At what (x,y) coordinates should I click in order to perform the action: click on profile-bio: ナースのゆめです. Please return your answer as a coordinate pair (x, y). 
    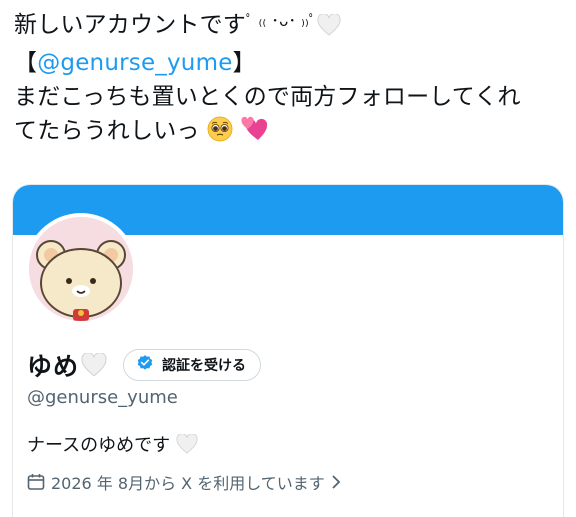
    Looking at the image, I should click on (112, 445).